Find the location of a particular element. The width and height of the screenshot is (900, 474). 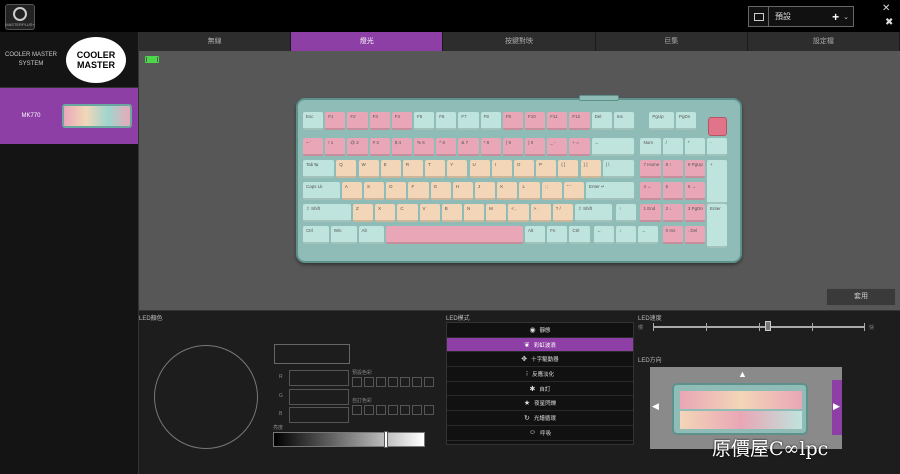

key: _ - is located at coordinates (557, 147).